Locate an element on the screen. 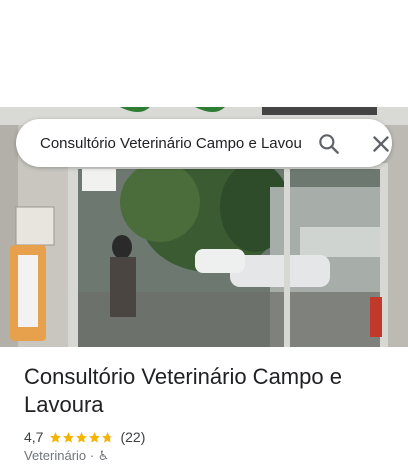 This screenshot has width=408, height=466. search-input: Consultório Veterinário Campo e Lavoura is located at coordinates (171, 144).